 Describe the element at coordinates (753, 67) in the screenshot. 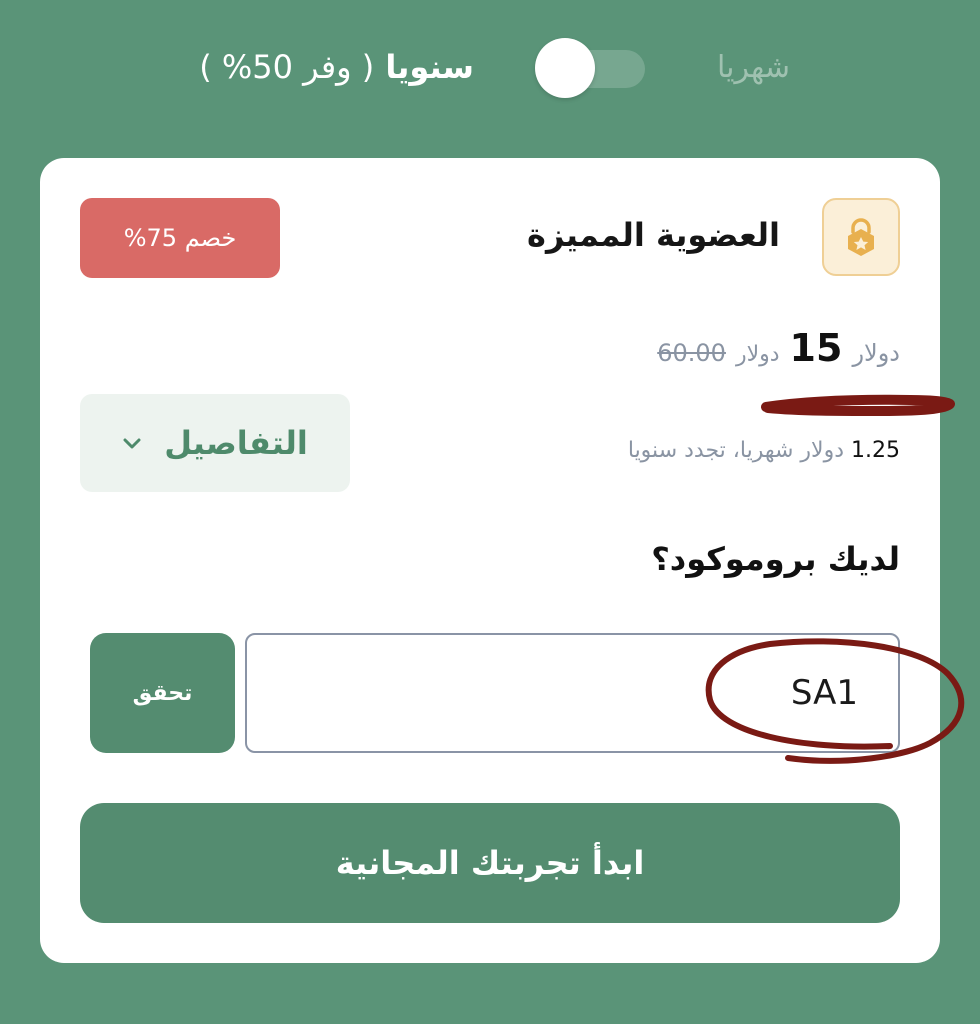

I see `monthly-option-label: شهريا` at that location.